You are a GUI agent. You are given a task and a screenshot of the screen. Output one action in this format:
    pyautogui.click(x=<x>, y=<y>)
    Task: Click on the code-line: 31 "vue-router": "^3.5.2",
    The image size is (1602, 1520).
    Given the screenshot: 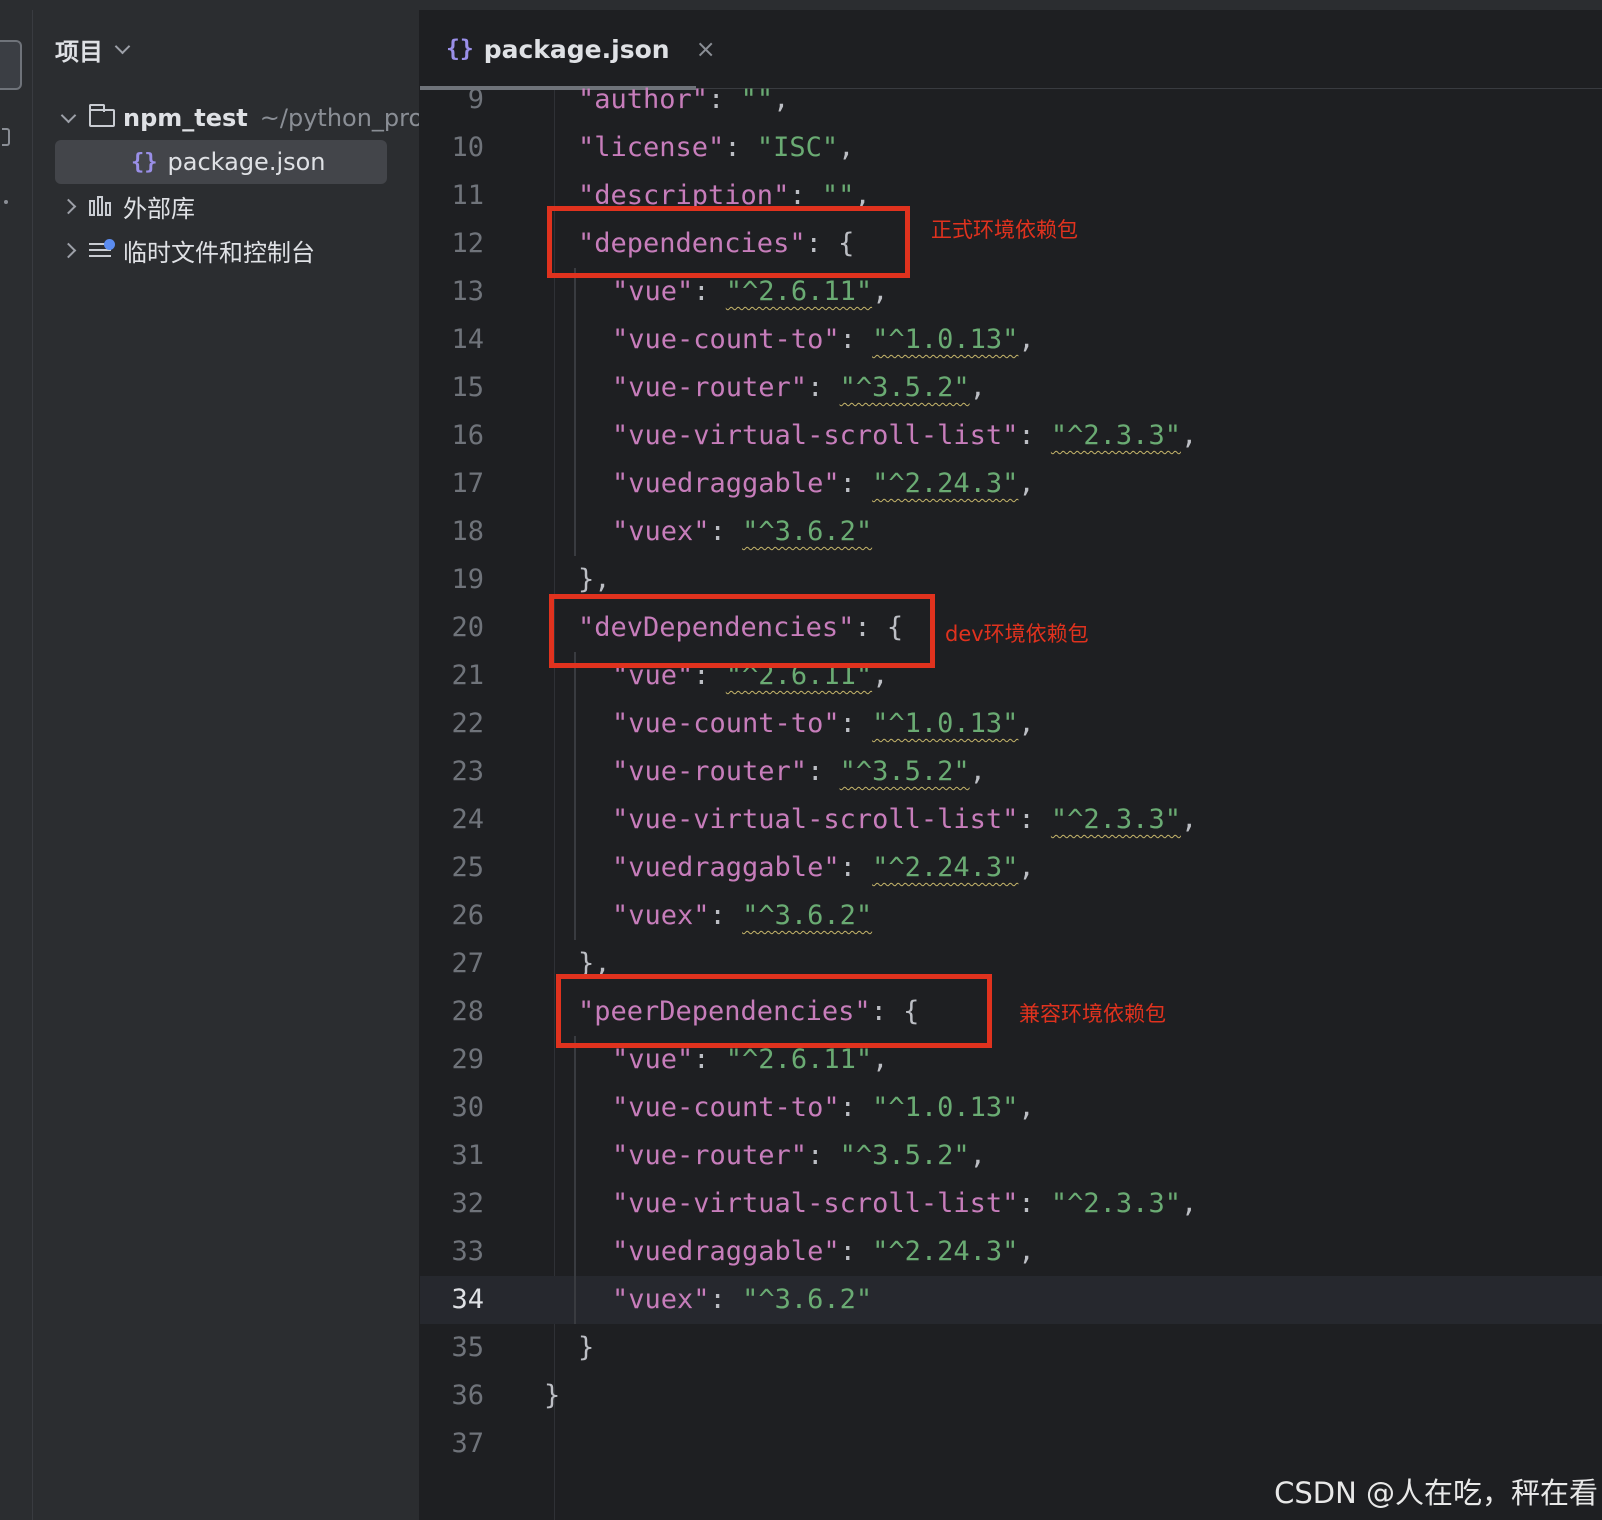 What is the action you would take?
    pyautogui.click(x=1011, y=1156)
    